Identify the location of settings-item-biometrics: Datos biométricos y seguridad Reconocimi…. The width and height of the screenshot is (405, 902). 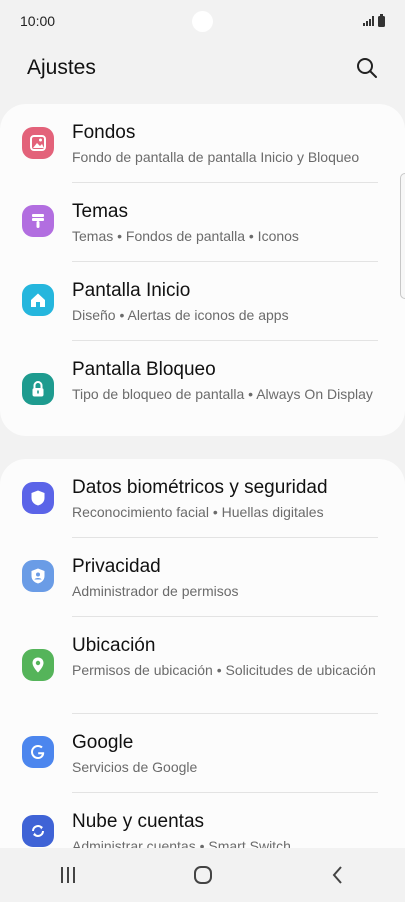
(202, 498).